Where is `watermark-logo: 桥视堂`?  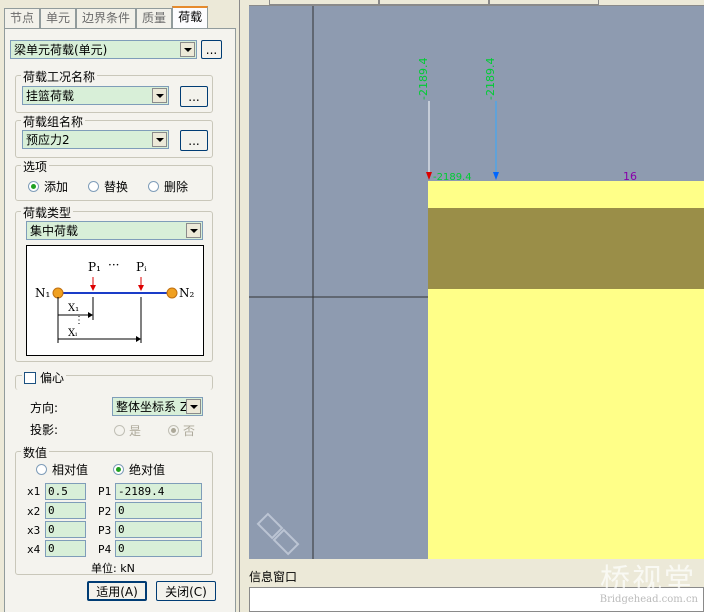 watermark-logo: 桥视堂 is located at coordinates (648, 580).